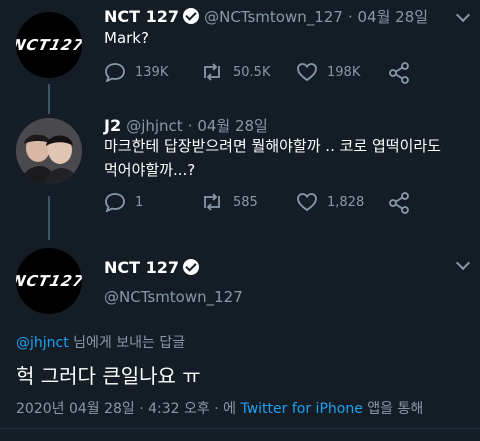 This screenshot has width=480, height=441. Describe the element at coordinates (252, 72) in the screenshot. I see `retweet-count: 50.5K` at that location.